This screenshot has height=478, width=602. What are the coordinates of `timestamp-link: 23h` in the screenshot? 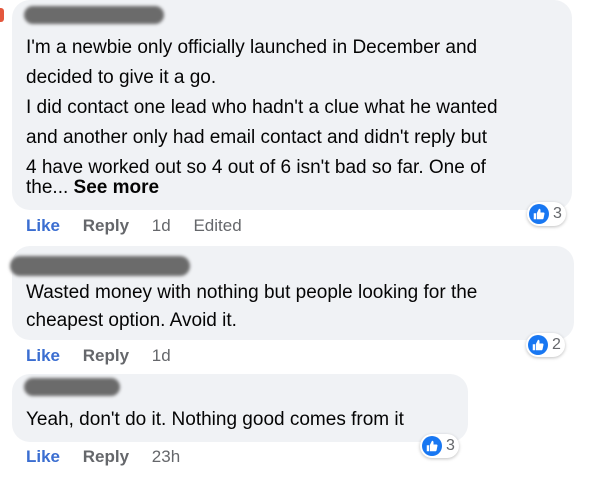 It's located at (166, 456).